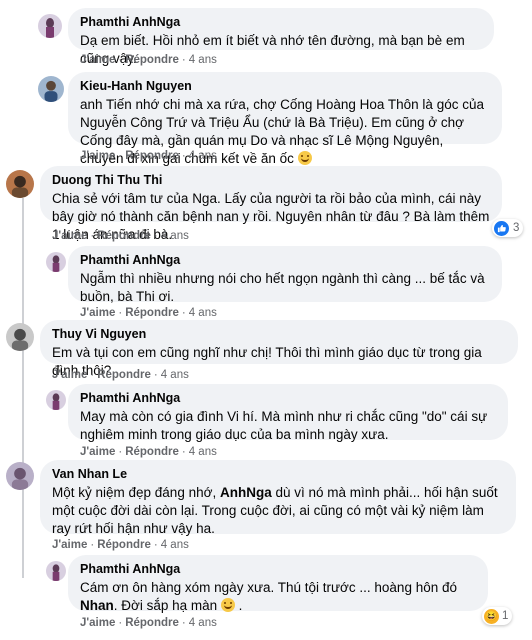  What do you see at coordinates (246, 492) in the screenshot?
I see `mention-text: AnhNga` at bounding box center [246, 492].